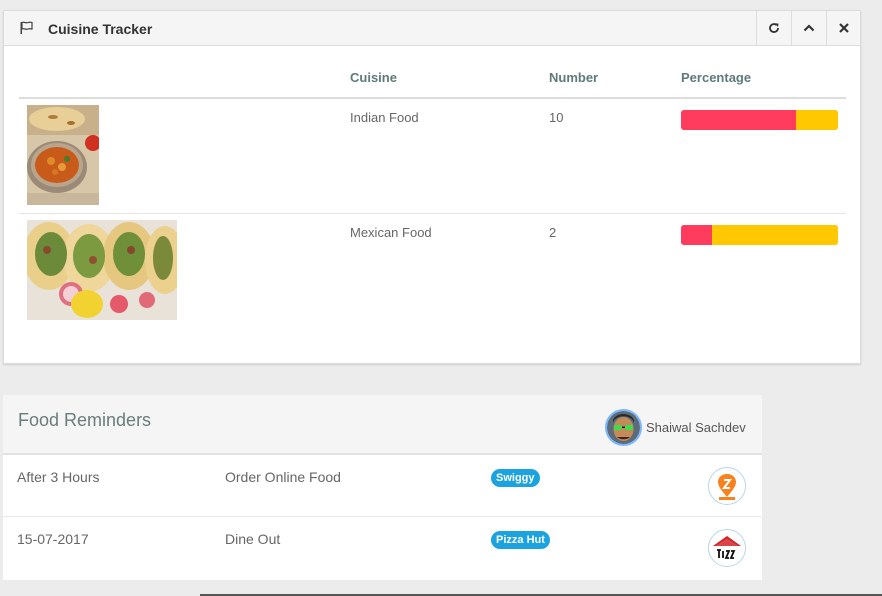  What do you see at coordinates (432, 28) in the screenshot?
I see `panel-header: Cuisine Tracker` at bounding box center [432, 28].